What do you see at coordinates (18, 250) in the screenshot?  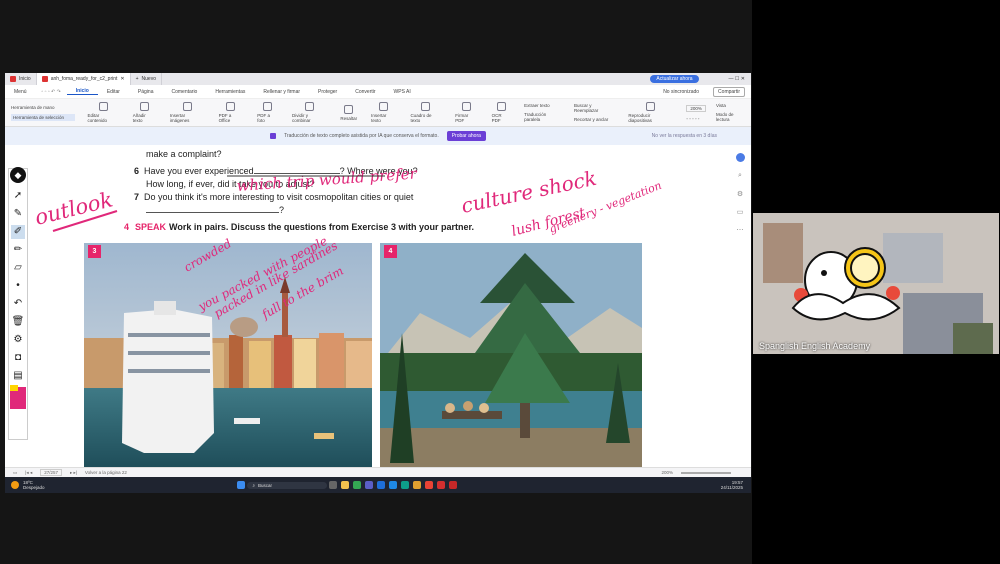 I see `marker-icon: ✏` at bounding box center [18, 250].